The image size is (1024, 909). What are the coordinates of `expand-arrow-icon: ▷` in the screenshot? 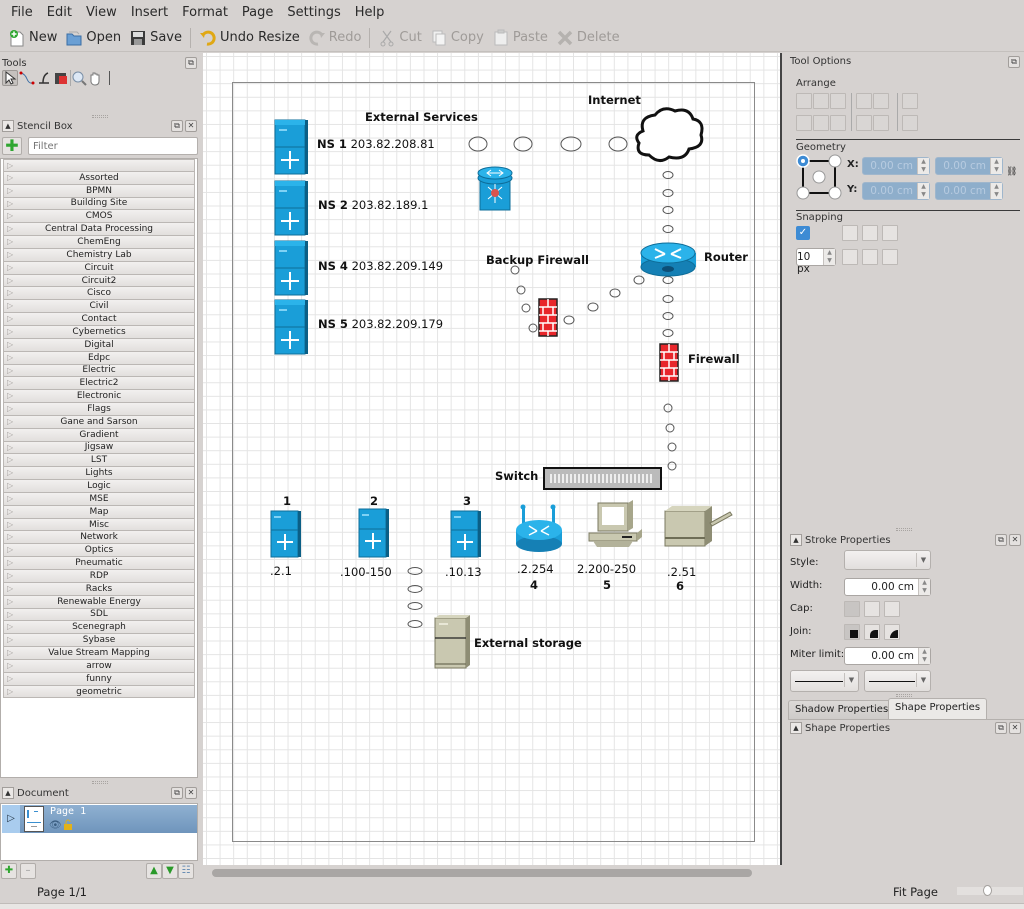 It's located at (11, 819).